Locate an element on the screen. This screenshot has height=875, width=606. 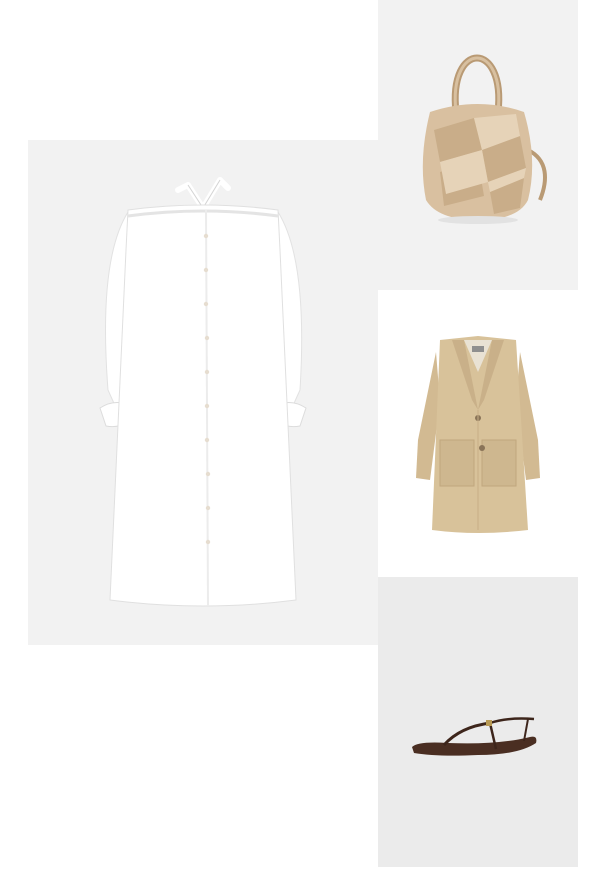
bag-tile is located at coordinates (478, 145).